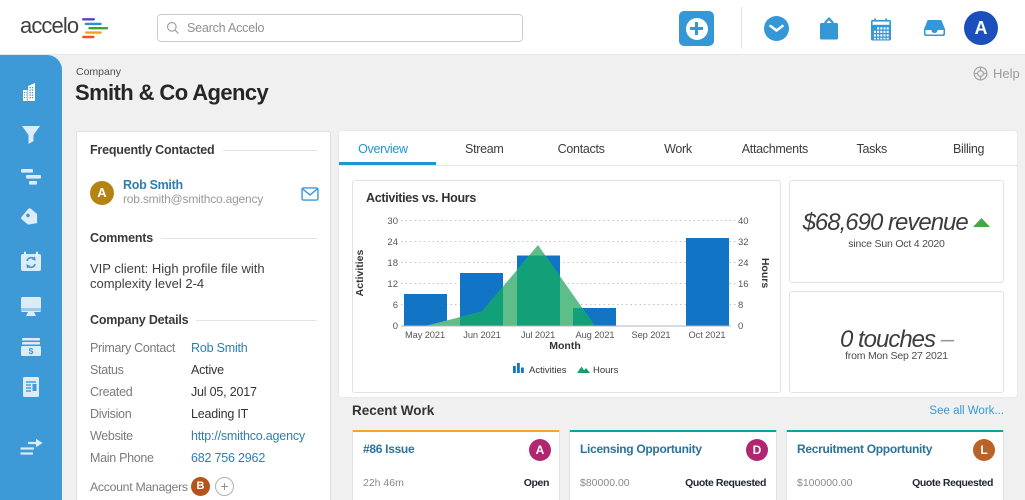 This screenshot has width=1025, height=500. What do you see at coordinates (594, 335) in the screenshot?
I see `svg-text: Aug 2021` at bounding box center [594, 335].